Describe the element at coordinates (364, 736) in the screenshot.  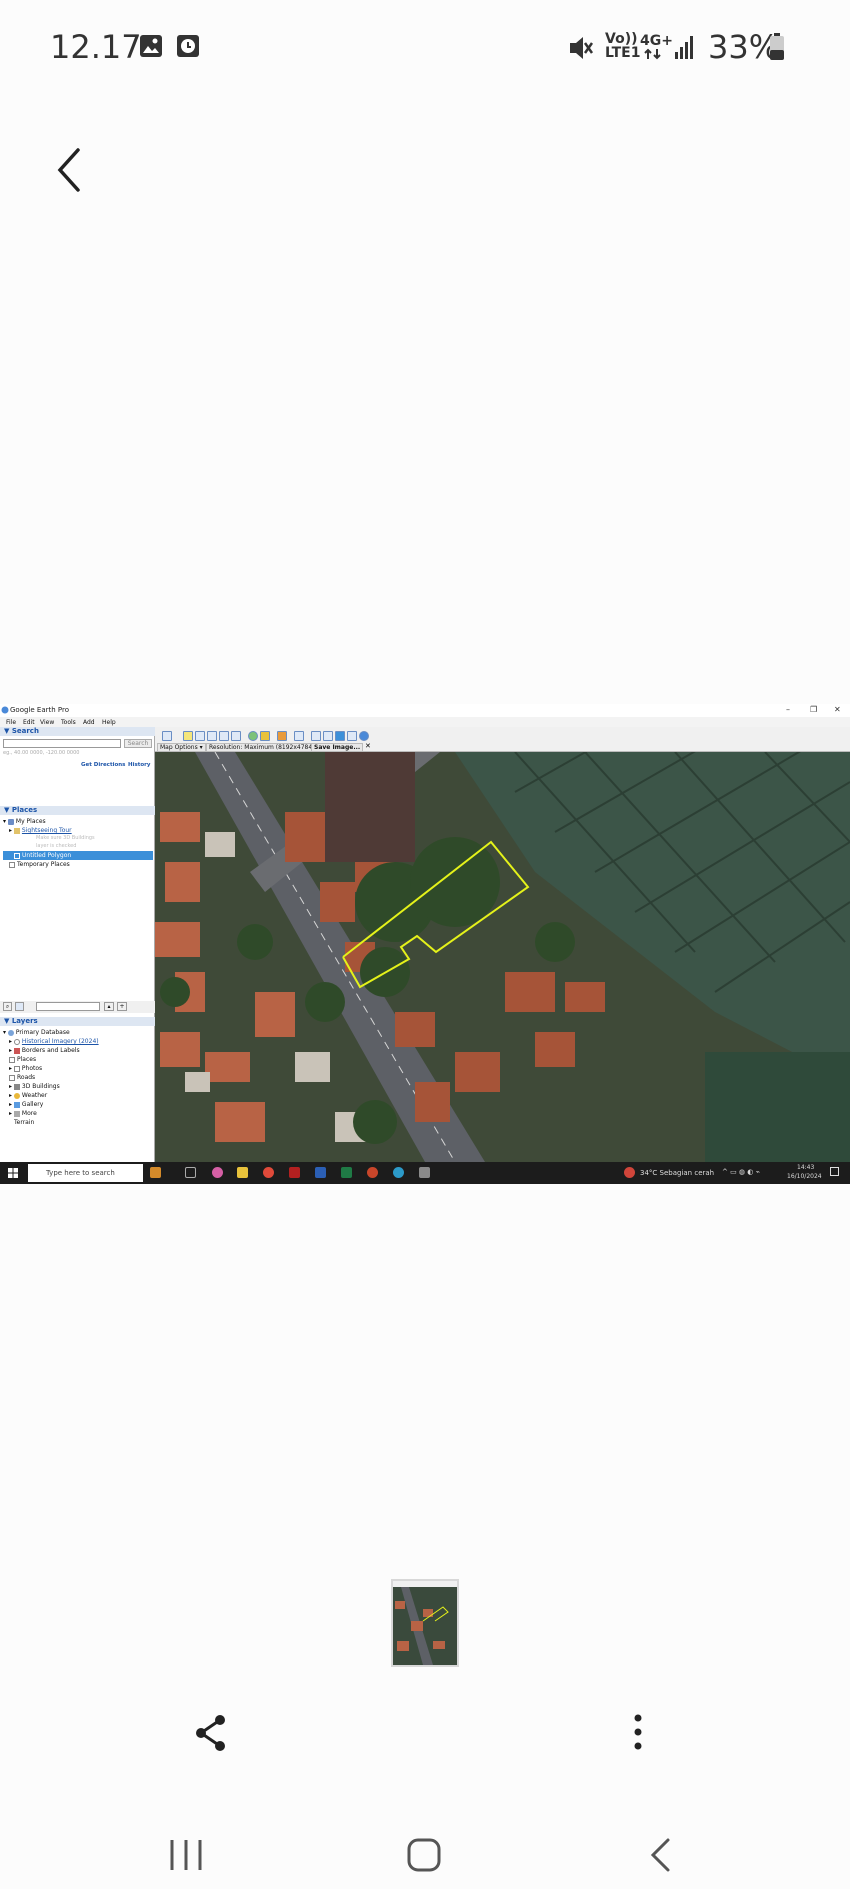
I see `earth-icon` at that location.